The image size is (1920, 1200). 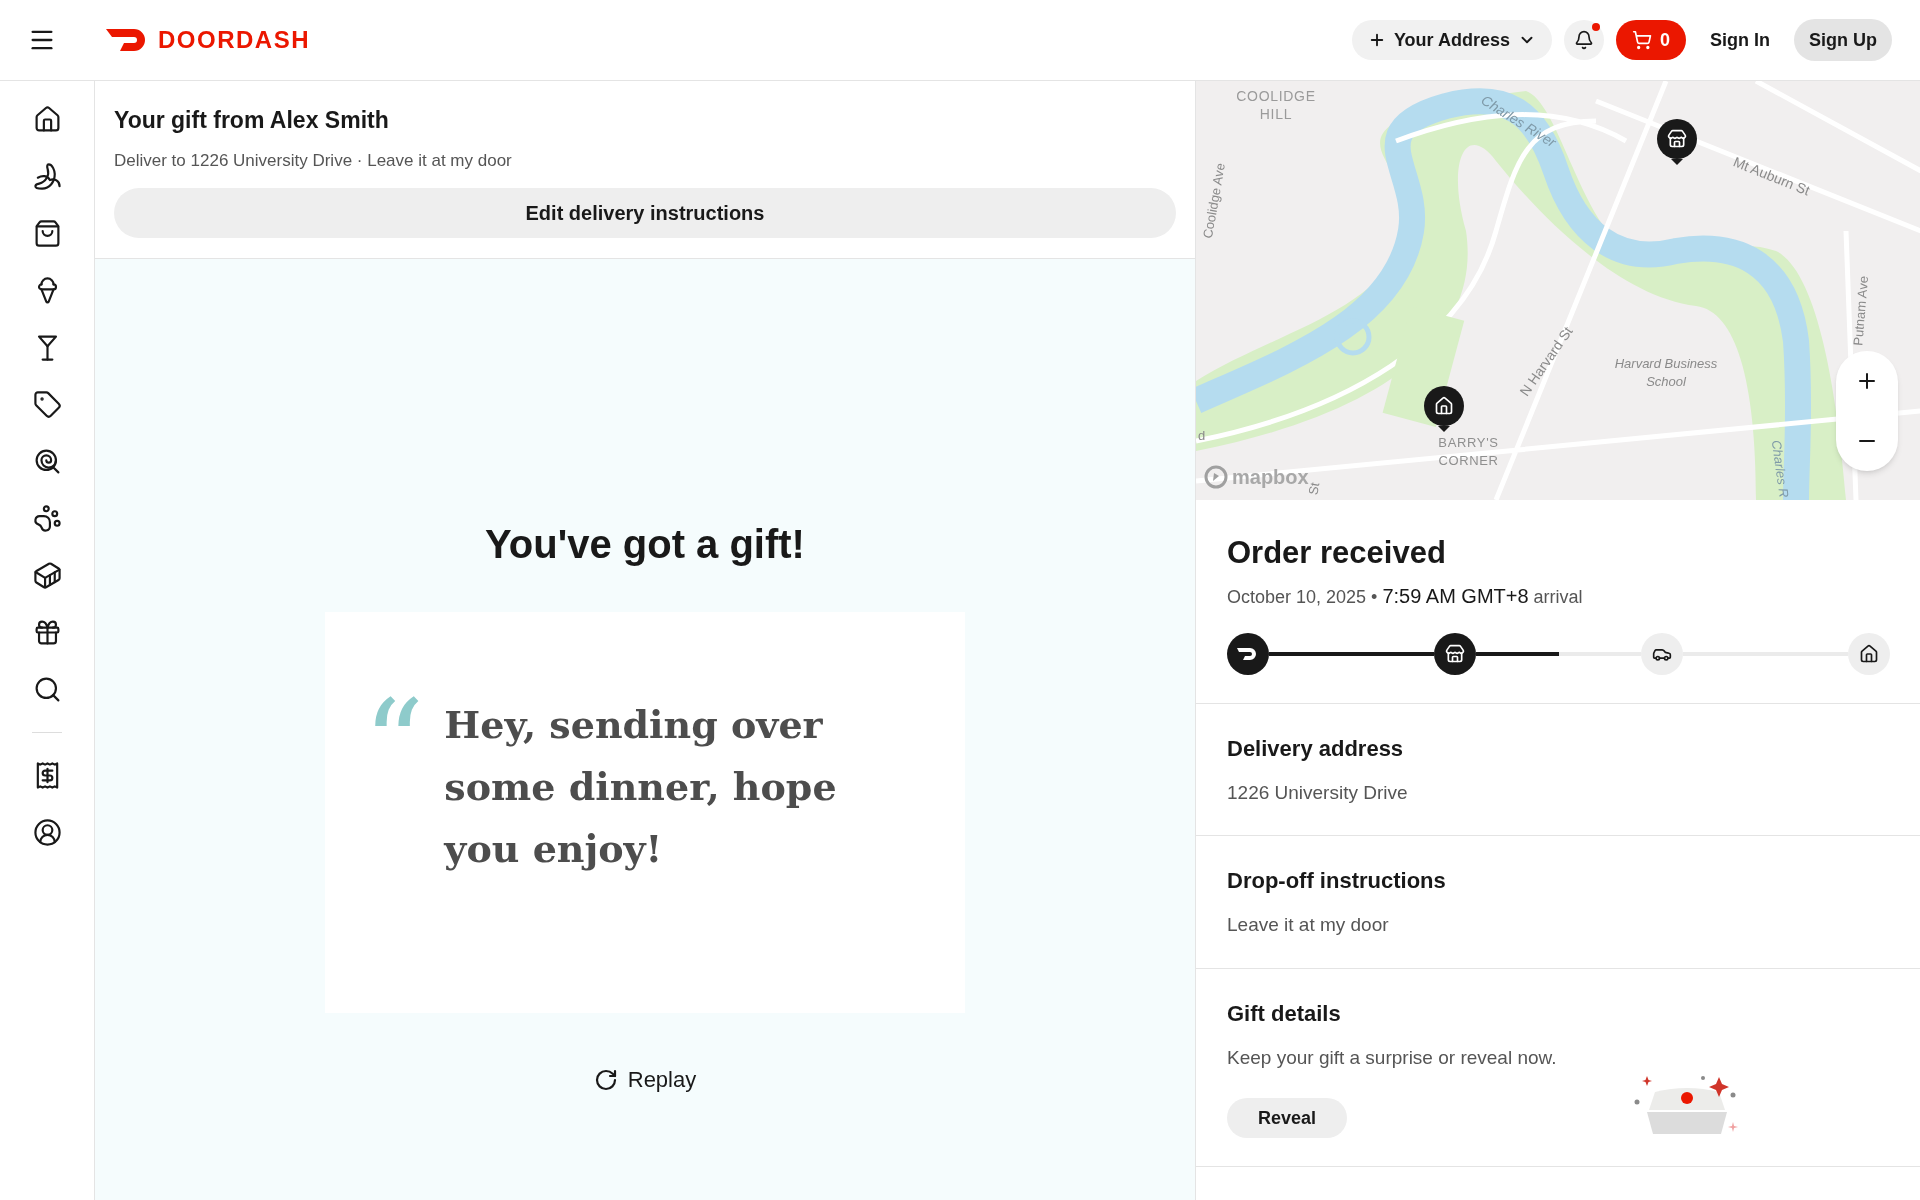 I want to click on map-label: Coolidge Ave, so click(x=1213, y=201).